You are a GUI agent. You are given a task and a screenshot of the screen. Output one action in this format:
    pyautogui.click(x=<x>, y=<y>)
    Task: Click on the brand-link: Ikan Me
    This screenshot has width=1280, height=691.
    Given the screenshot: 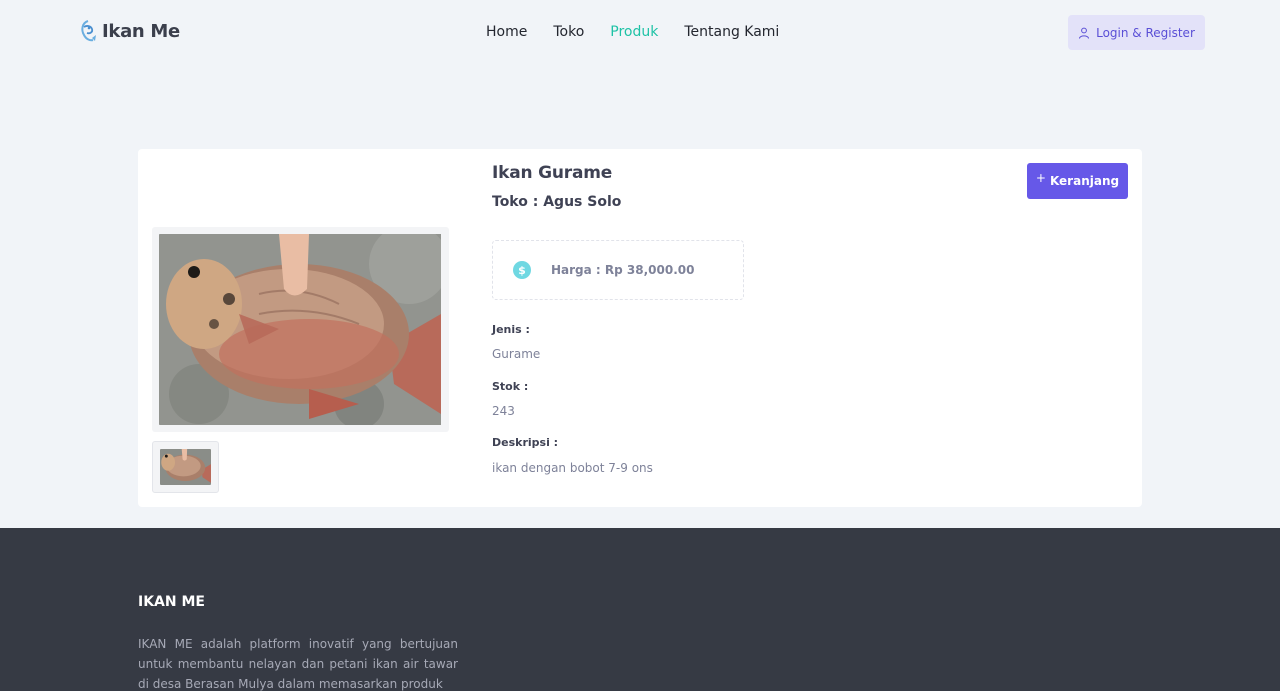 What is the action you would take?
    pyautogui.click(x=129, y=31)
    